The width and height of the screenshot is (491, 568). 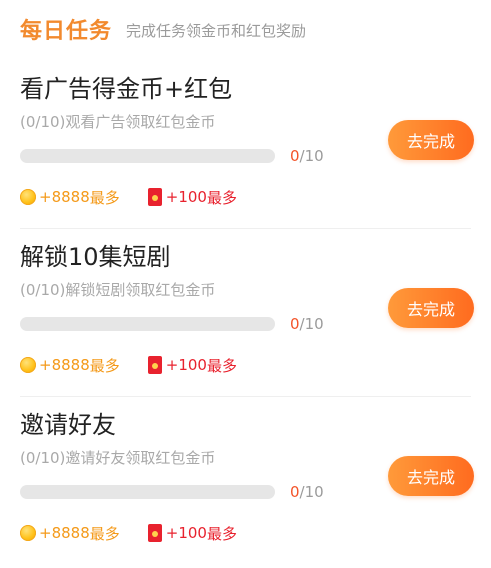 I want to click on task-title: 看广告得金币+红包, so click(x=126, y=89).